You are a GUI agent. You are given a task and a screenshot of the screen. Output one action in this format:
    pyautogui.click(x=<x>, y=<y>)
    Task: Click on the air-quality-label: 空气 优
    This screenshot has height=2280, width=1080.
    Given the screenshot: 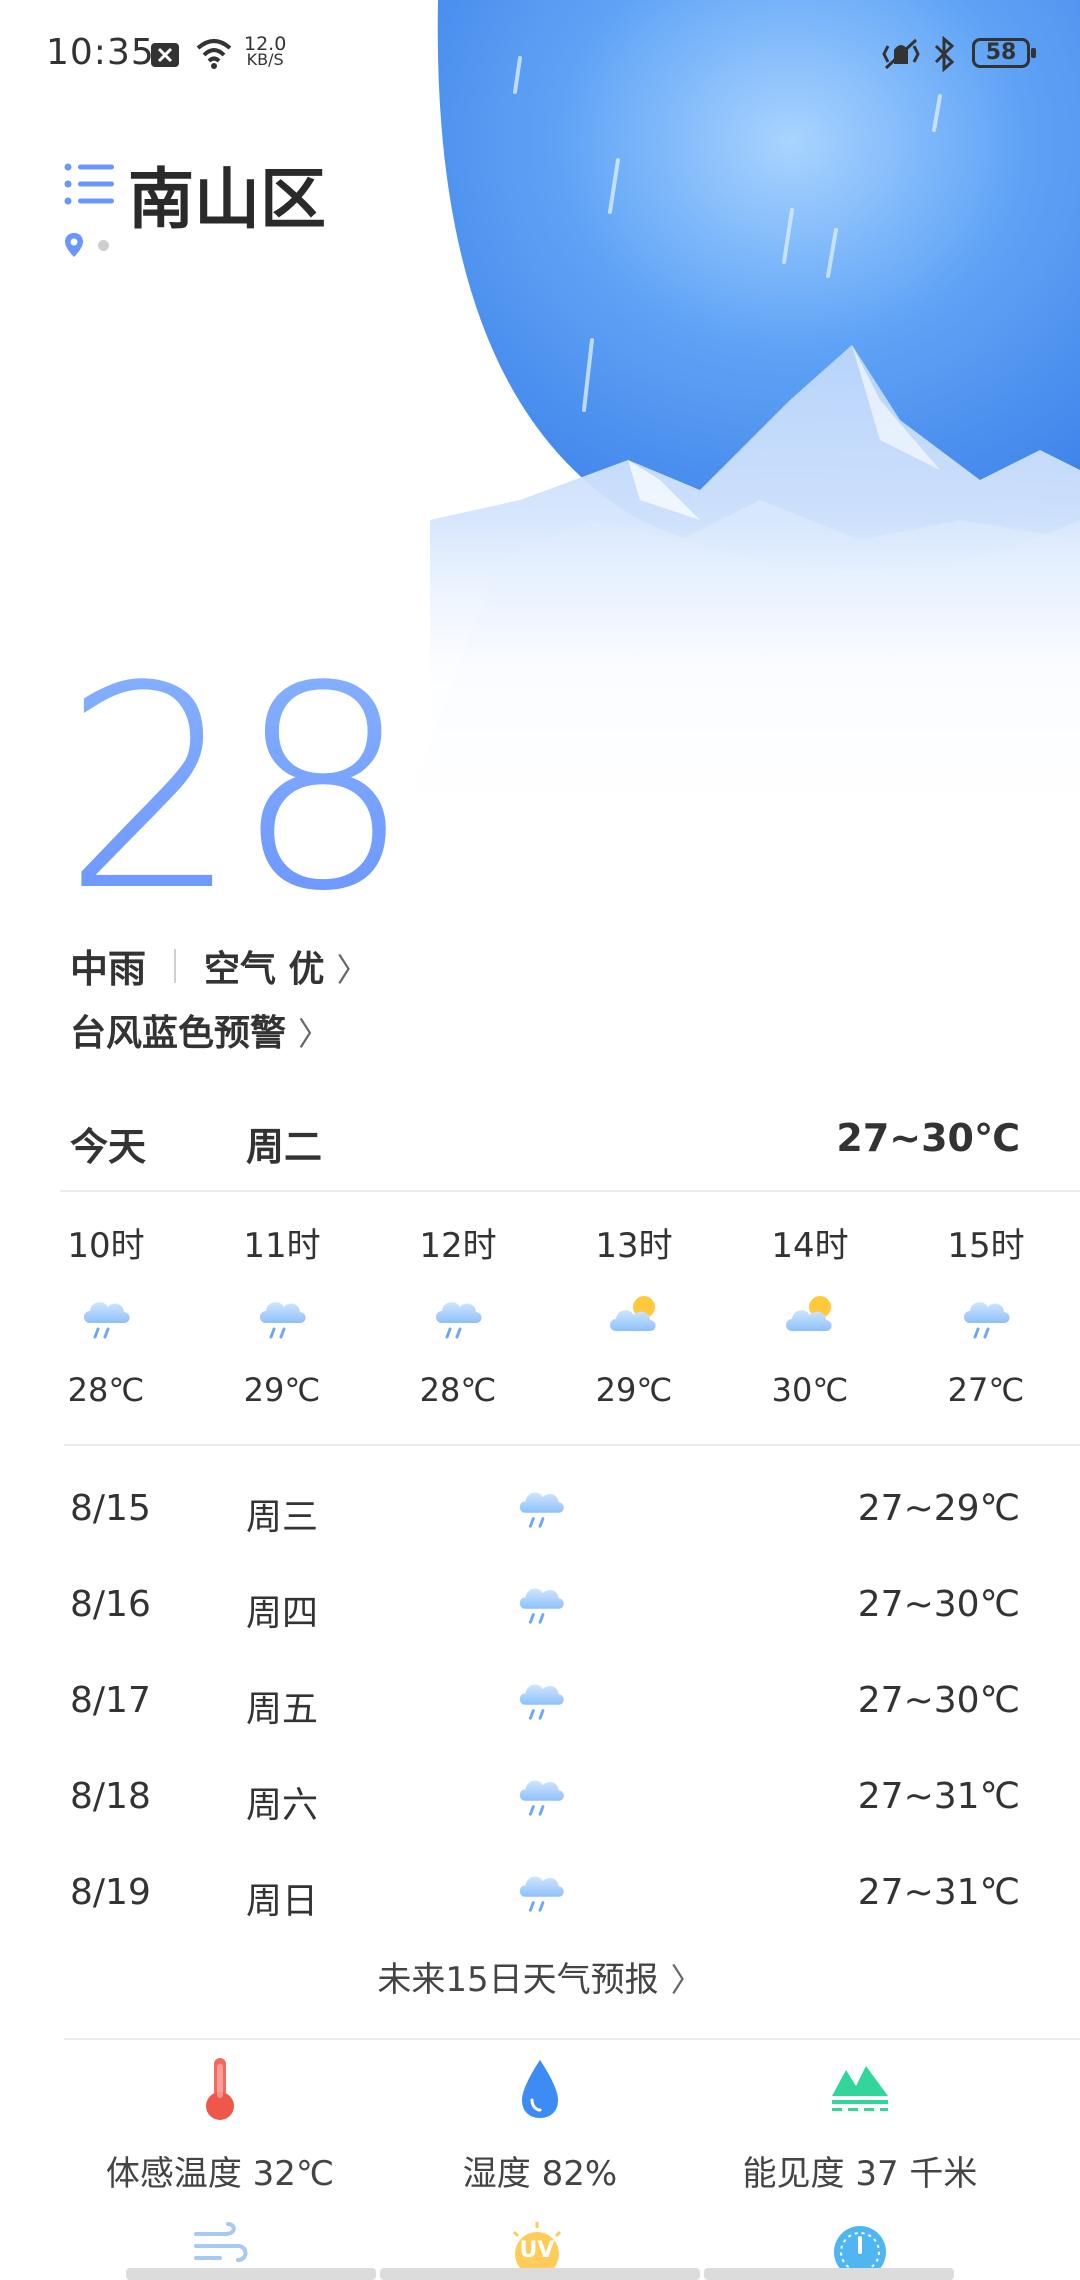 What is the action you would take?
    pyautogui.click(x=264, y=969)
    